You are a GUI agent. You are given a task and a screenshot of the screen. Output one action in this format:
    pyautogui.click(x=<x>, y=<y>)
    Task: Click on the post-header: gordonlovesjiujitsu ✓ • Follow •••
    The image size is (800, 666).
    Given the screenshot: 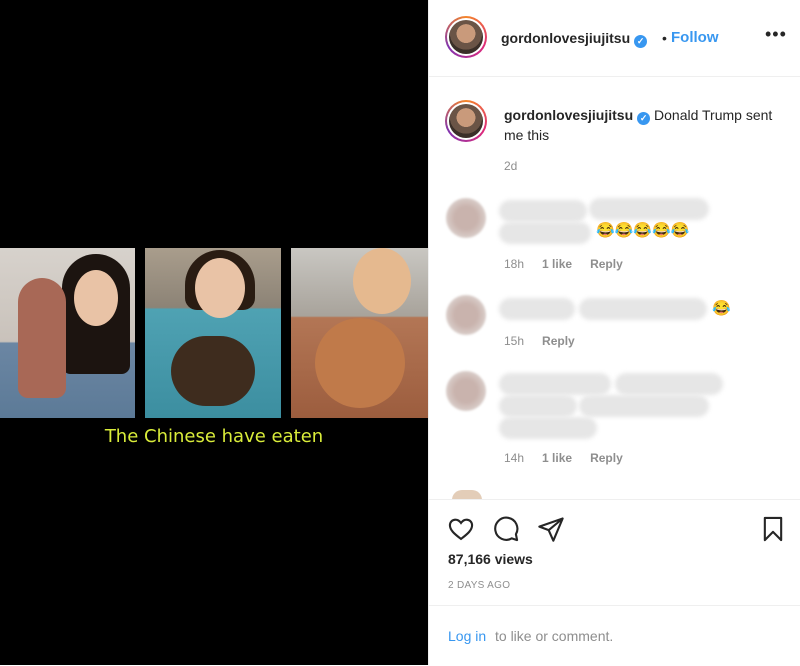 What is the action you would take?
    pyautogui.click(x=614, y=38)
    